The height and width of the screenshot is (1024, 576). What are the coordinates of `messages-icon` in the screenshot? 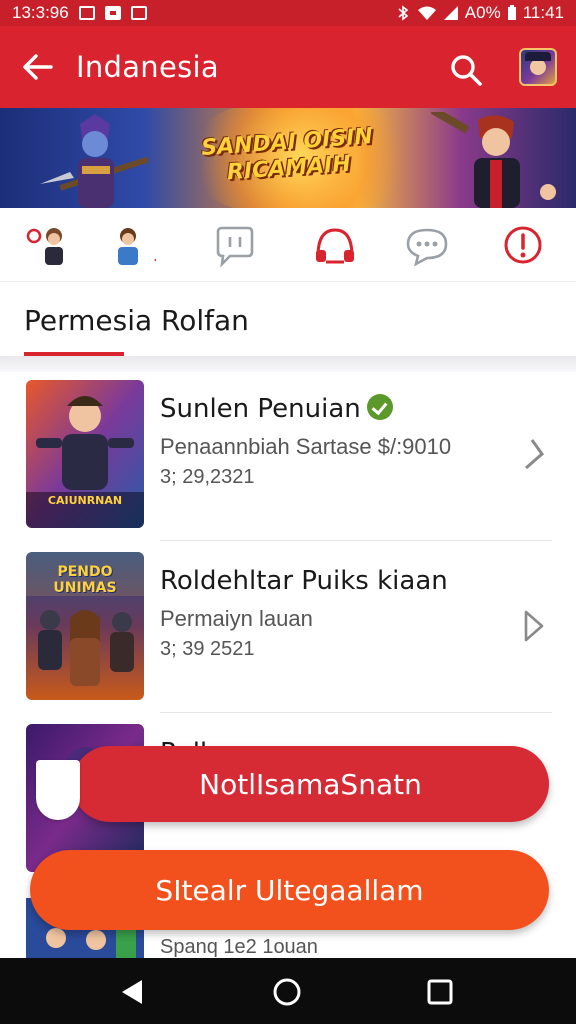 It's located at (427, 247).